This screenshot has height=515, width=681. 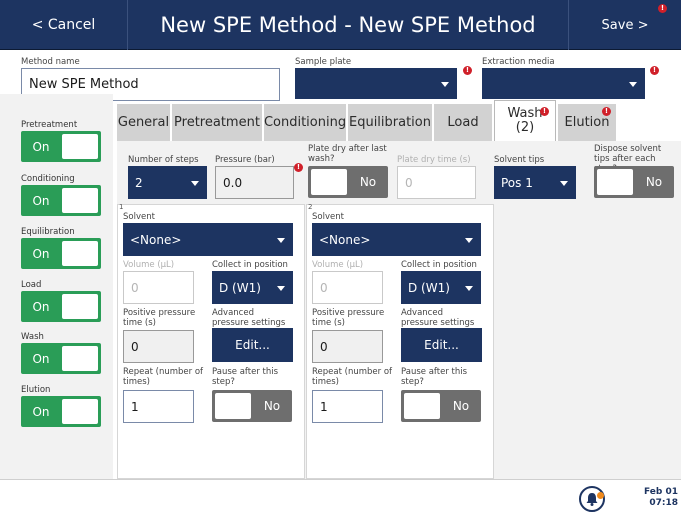 I want to click on sidebar-label-pretreatment: Pretreatment, so click(x=49, y=125).